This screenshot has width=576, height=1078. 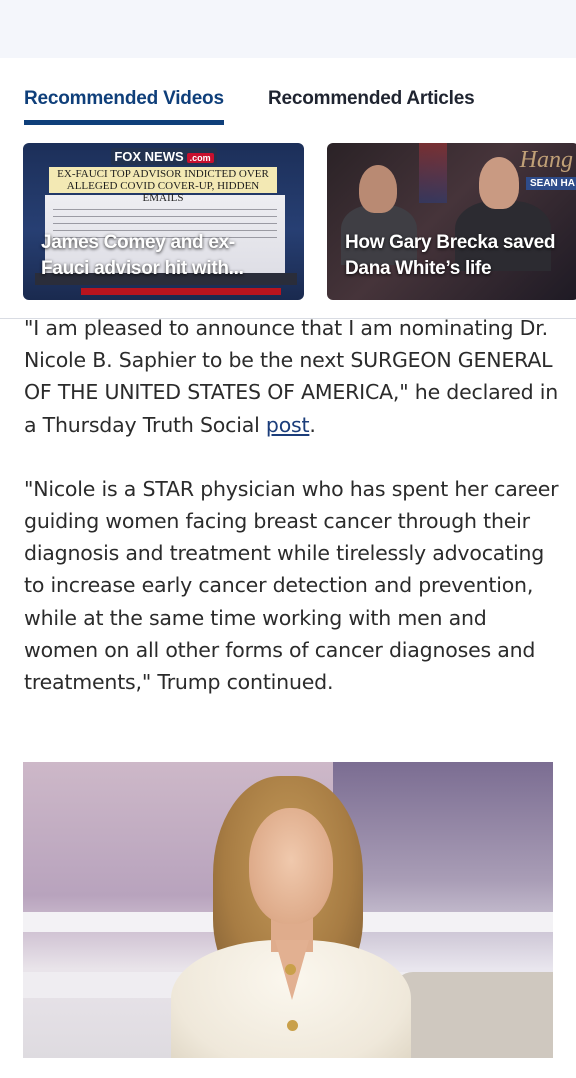 What do you see at coordinates (450, 256) in the screenshot?
I see `video-title: How Gary Brecka saved Dana White’s life` at bounding box center [450, 256].